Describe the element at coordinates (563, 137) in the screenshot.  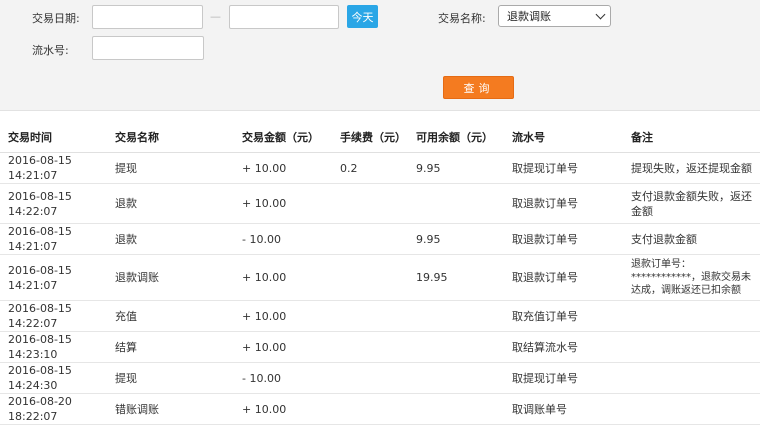
I see `col-header-serial: 流水号` at that location.